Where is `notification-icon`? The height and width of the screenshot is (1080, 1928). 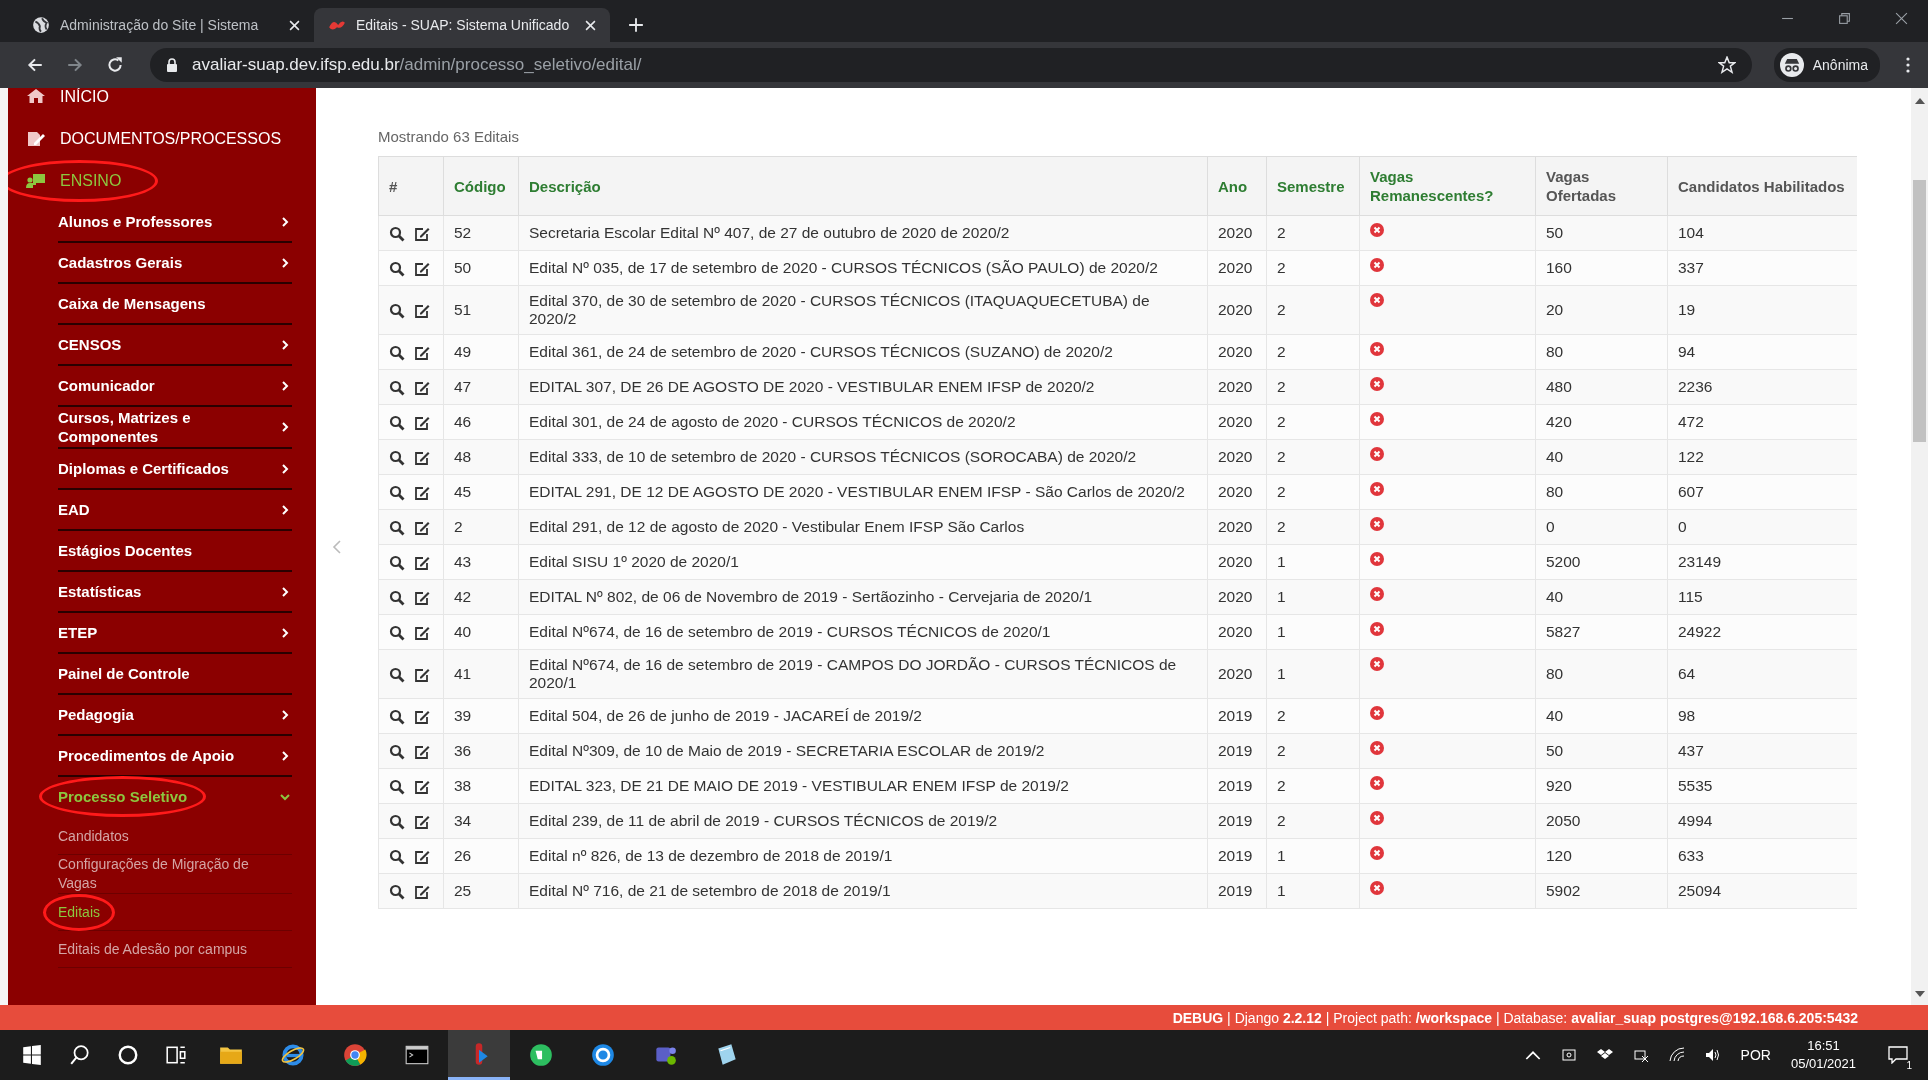 notification-icon is located at coordinates (1898, 1055).